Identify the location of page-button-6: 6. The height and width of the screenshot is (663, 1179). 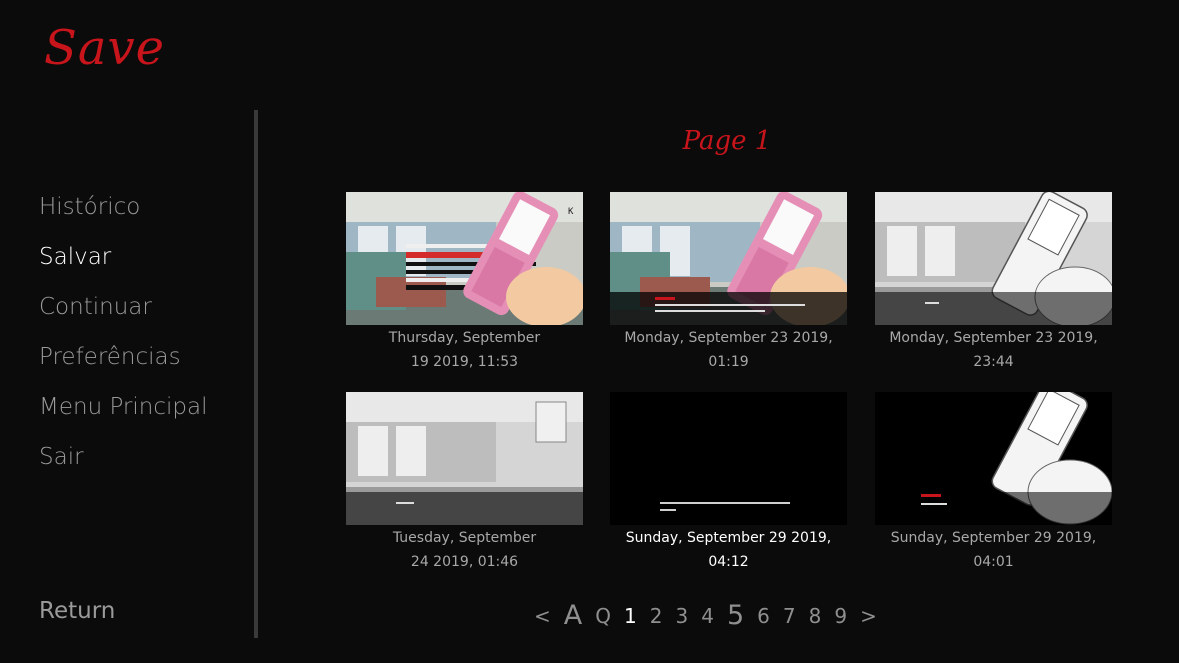
(763, 616).